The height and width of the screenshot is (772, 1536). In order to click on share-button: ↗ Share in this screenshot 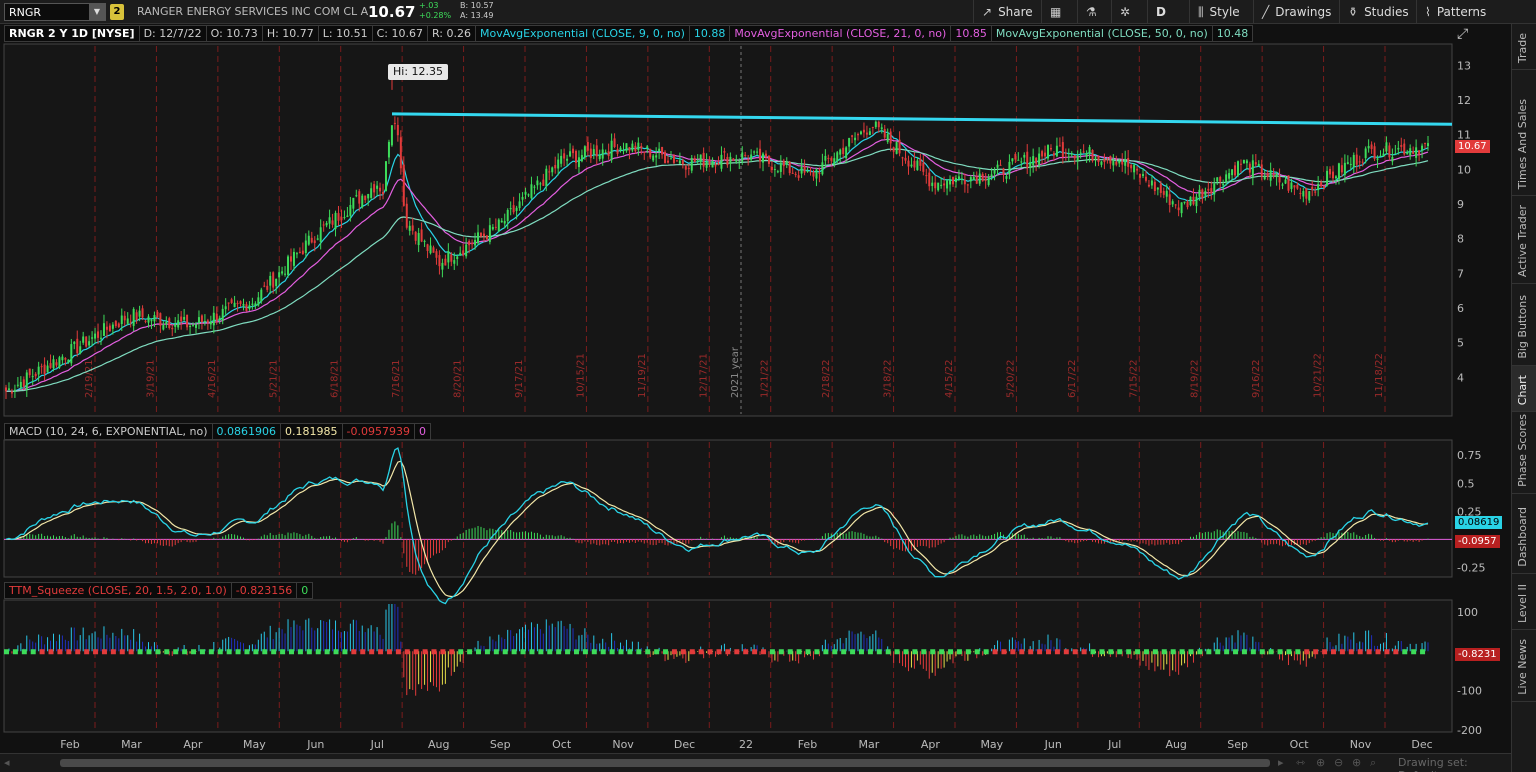, I will do `click(1007, 12)`.